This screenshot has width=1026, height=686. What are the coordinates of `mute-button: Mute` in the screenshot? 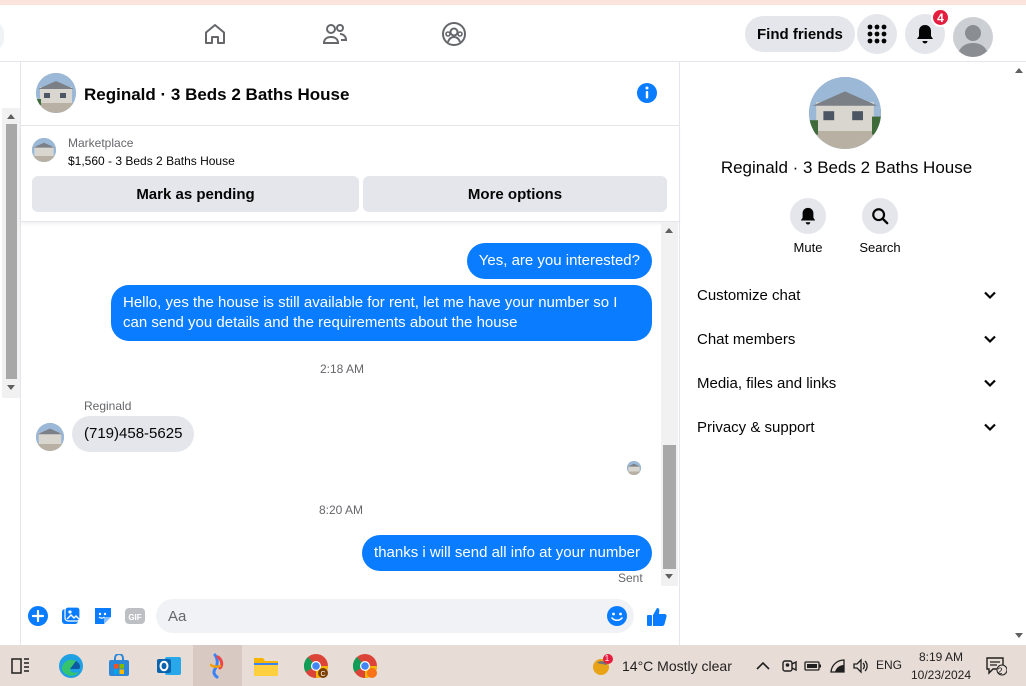 It's located at (808, 226).